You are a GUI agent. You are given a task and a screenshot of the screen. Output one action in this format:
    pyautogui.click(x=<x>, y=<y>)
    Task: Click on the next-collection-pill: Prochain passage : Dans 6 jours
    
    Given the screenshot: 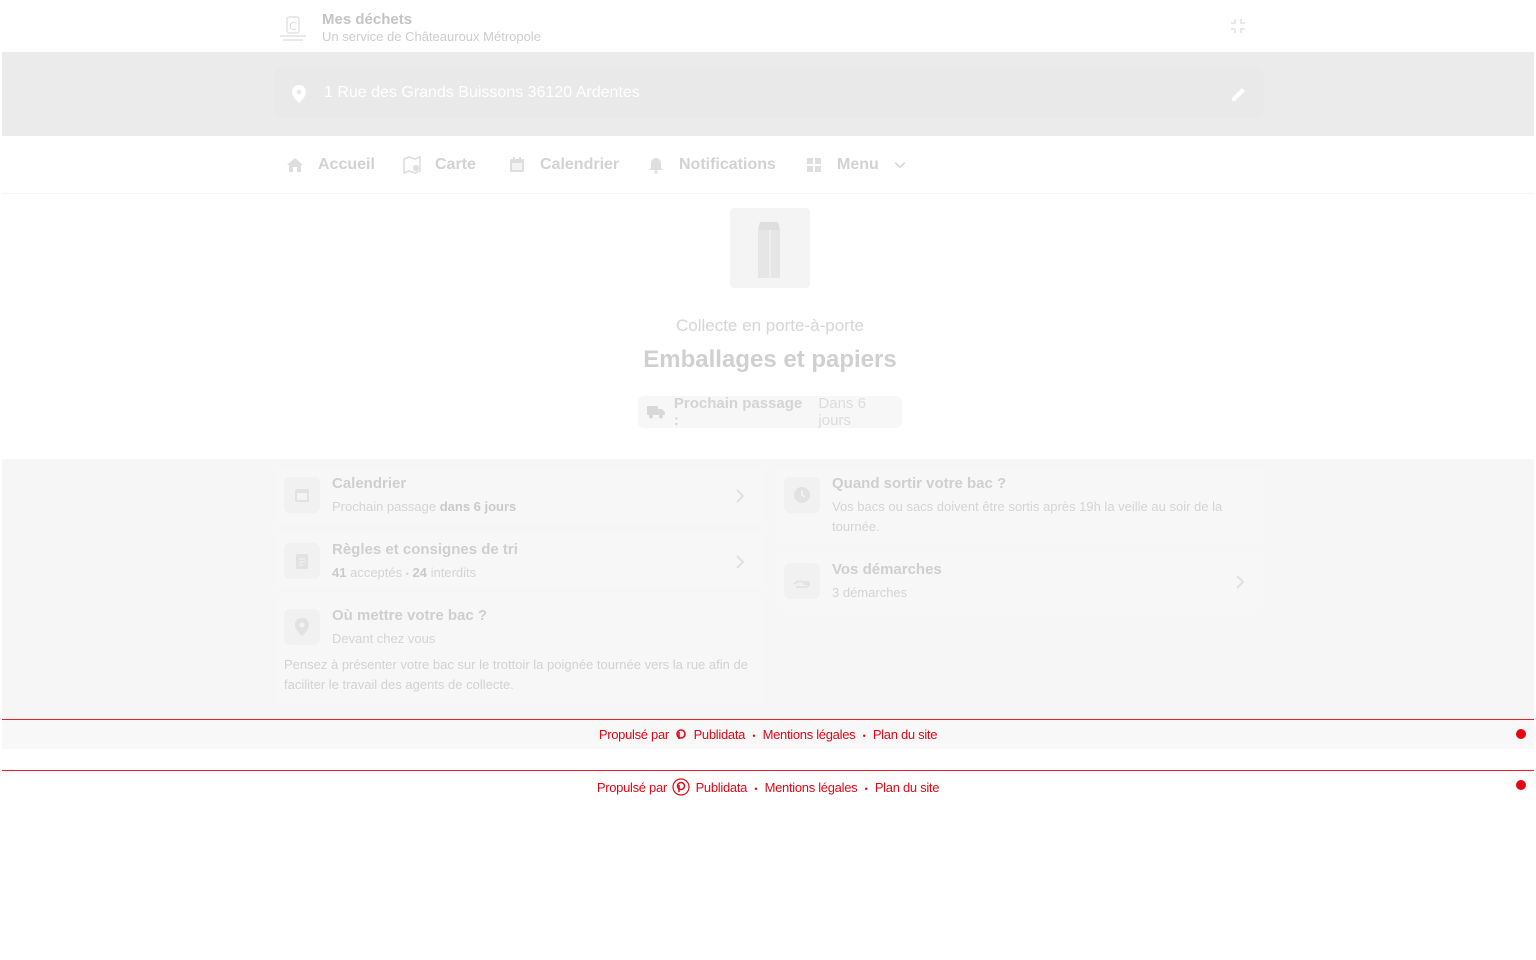 What is the action you would take?
    pyautogui.click(x=770, y=412)
    